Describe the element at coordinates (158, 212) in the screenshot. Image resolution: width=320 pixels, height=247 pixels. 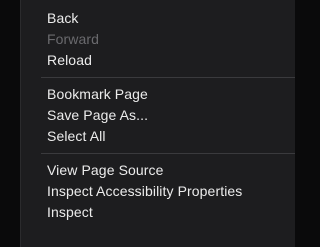
I see `menu-item-inspect: Inspect` at that location.